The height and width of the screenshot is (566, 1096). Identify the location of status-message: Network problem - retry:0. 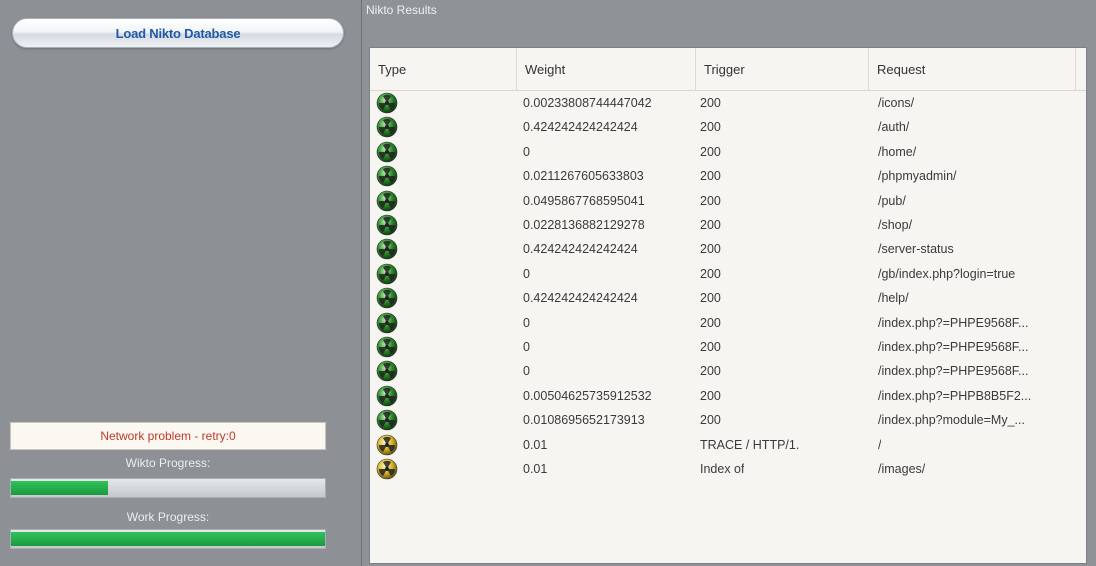
(168, 436).